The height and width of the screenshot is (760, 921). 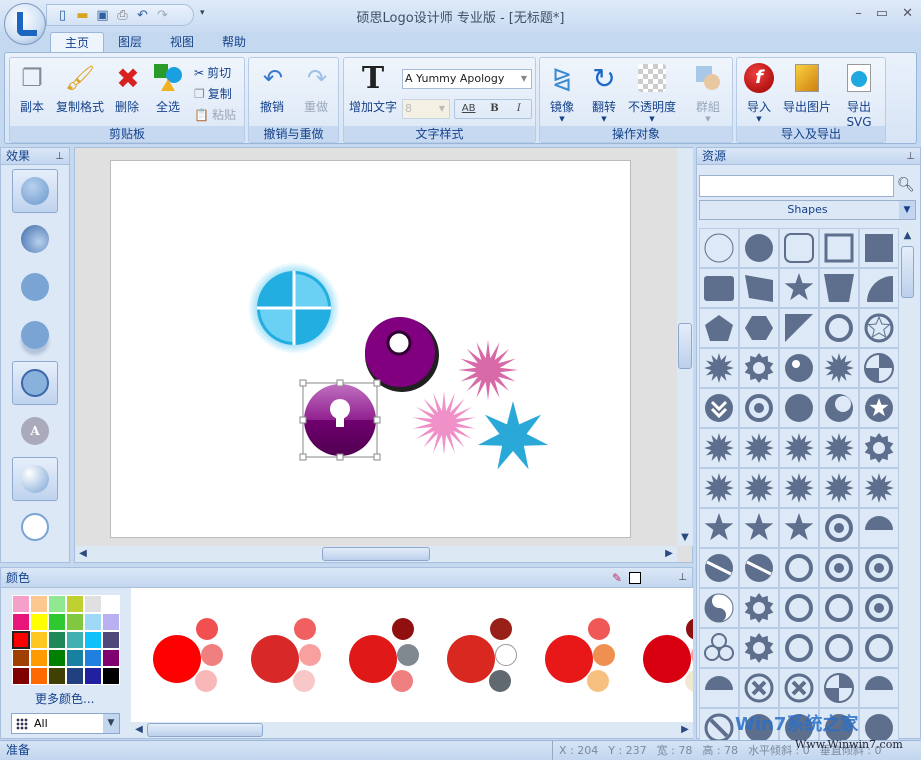 What do you see at coordinates (519, 109) in the screenshot?
I see `italic-button: I` at bounding box center [519, 109].